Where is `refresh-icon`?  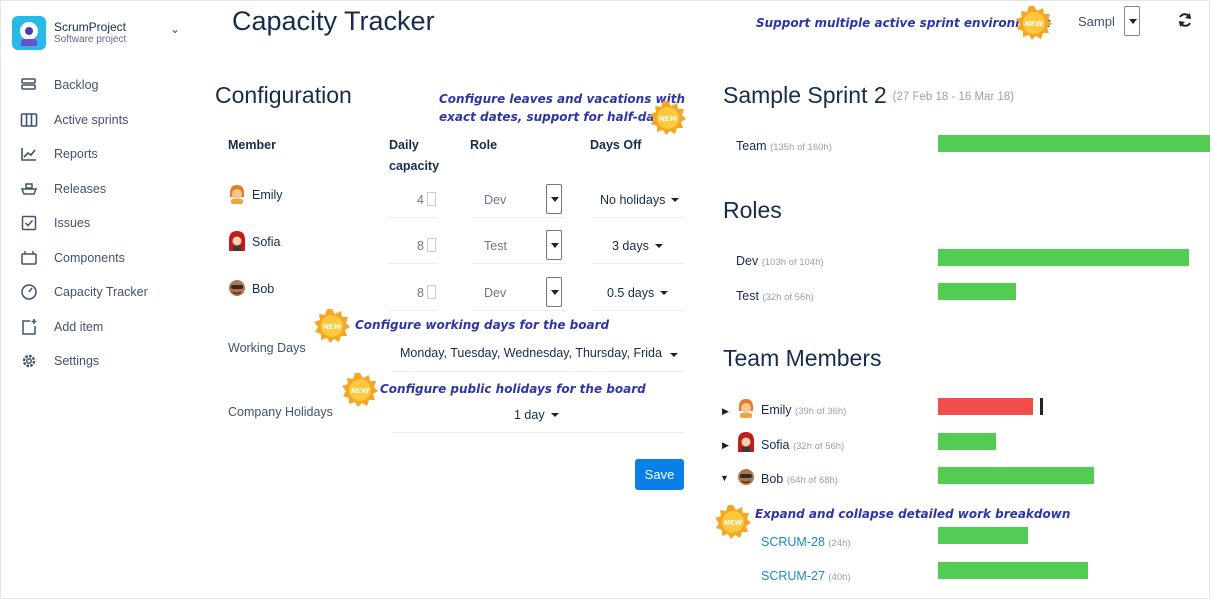 refresh-icon is located at coordinates (1185, 20).